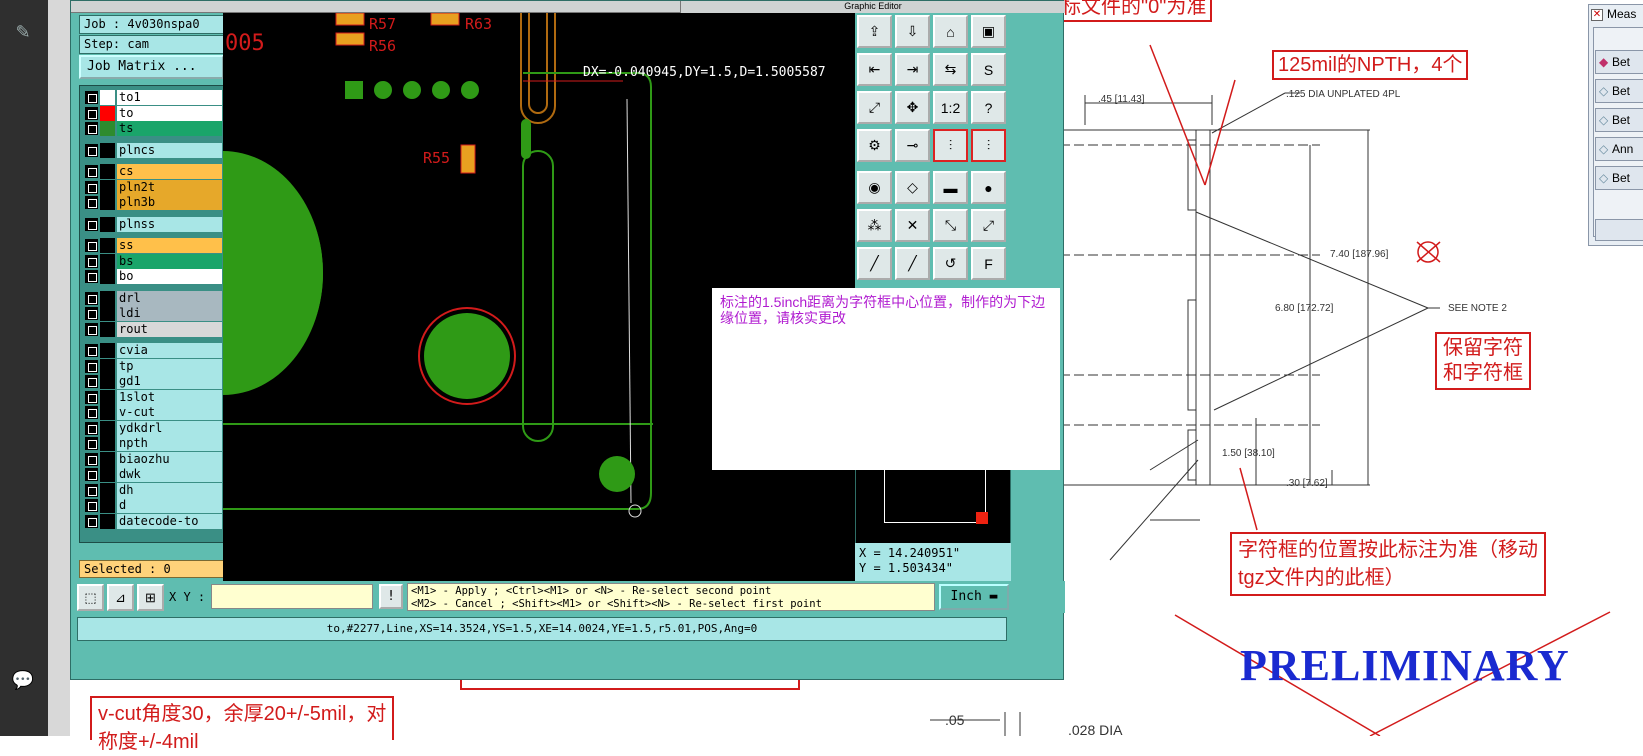 The image size is (1643, 756). What do you see at coordinates (169, 329) in the screenshot?
I see `layer-name: rout` at bounding box center [169, 329].